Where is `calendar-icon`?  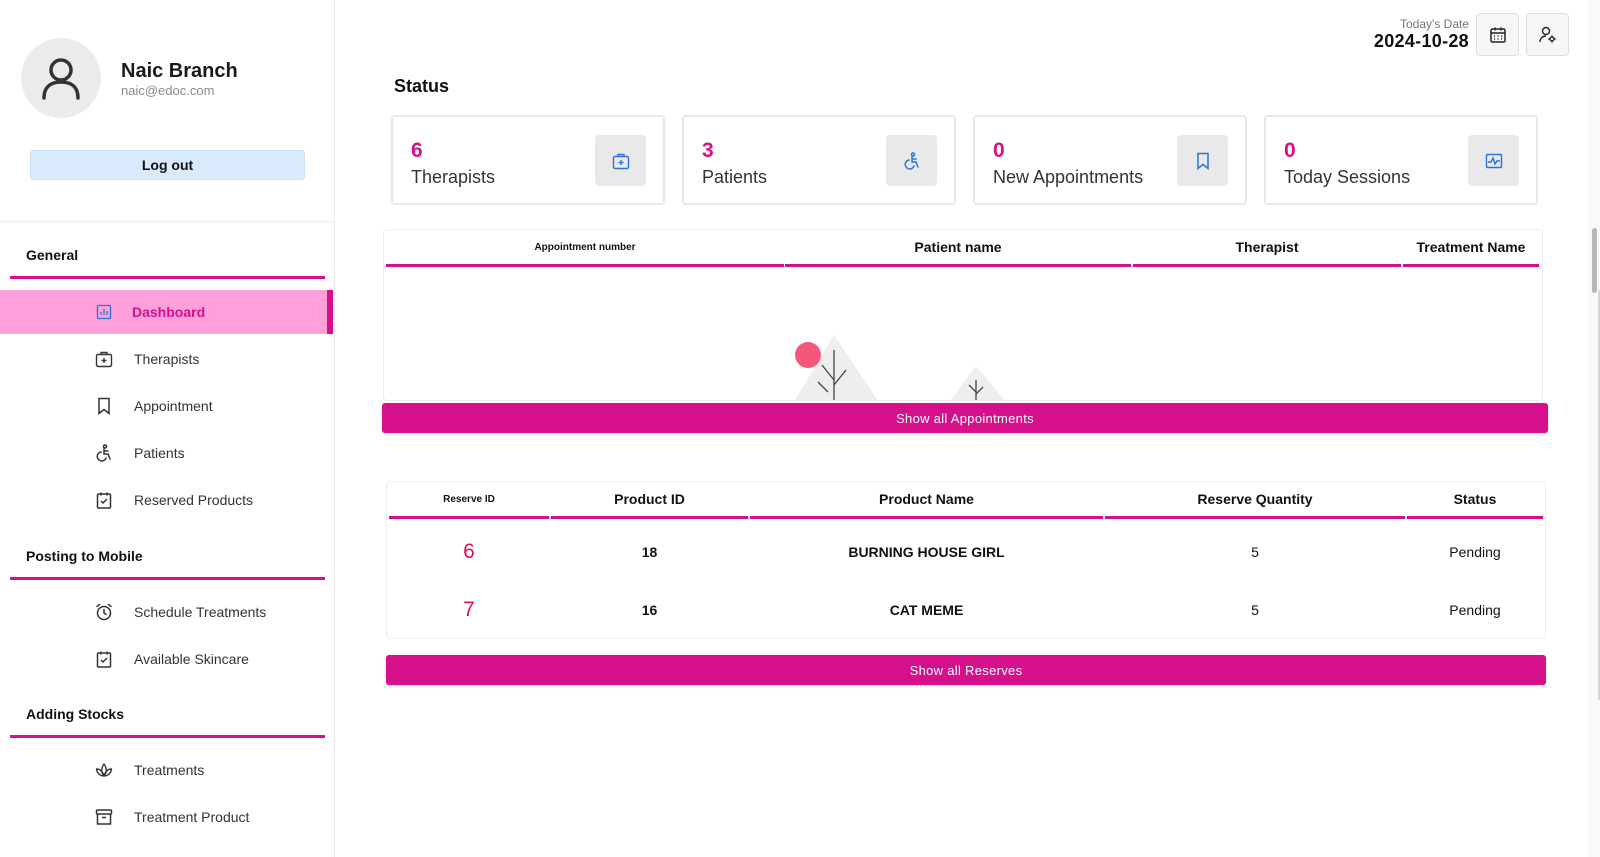
calendar-icon is located at coordinates (1497, 35).